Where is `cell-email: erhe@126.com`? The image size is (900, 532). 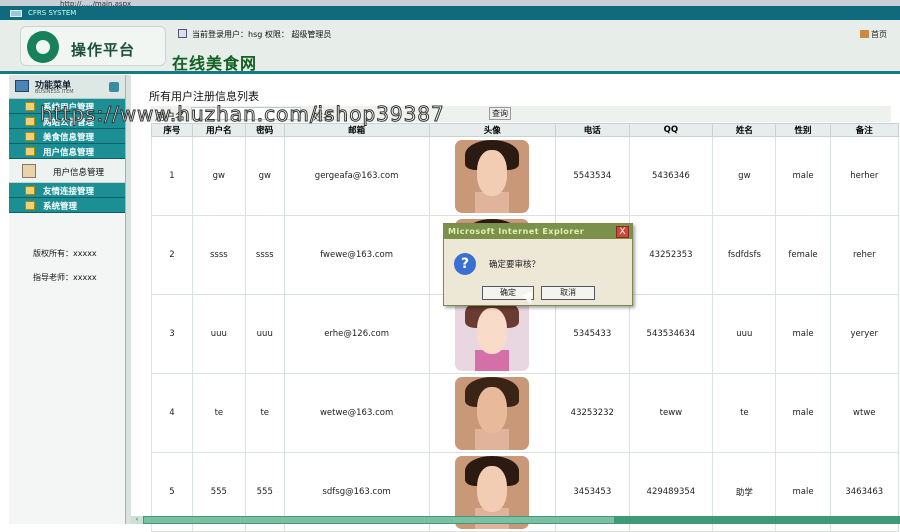
cell-email: erhe@126.com is located at coordinates (356, 334).